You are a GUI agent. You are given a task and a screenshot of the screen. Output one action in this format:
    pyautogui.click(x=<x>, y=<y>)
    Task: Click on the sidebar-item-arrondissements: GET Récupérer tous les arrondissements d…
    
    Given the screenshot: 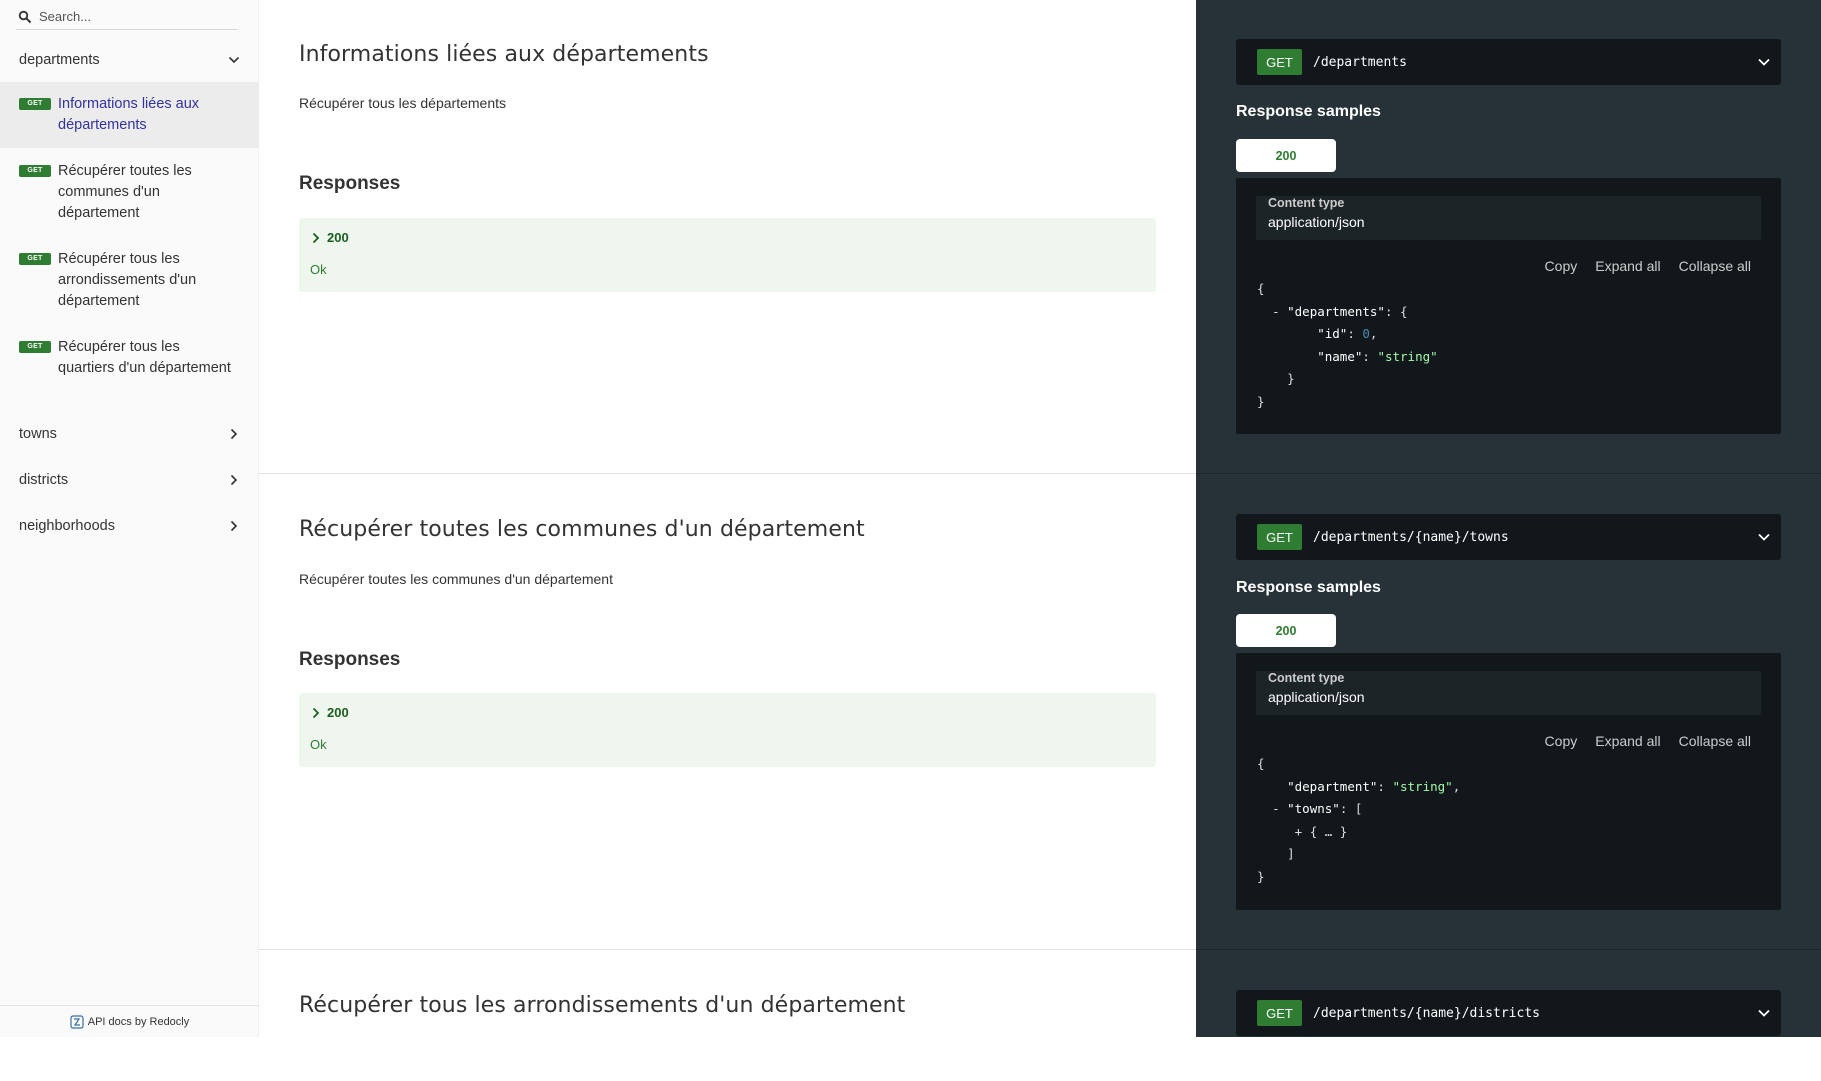 What is the action you would take?
    pyautogui.click(x=129, y=280)
    